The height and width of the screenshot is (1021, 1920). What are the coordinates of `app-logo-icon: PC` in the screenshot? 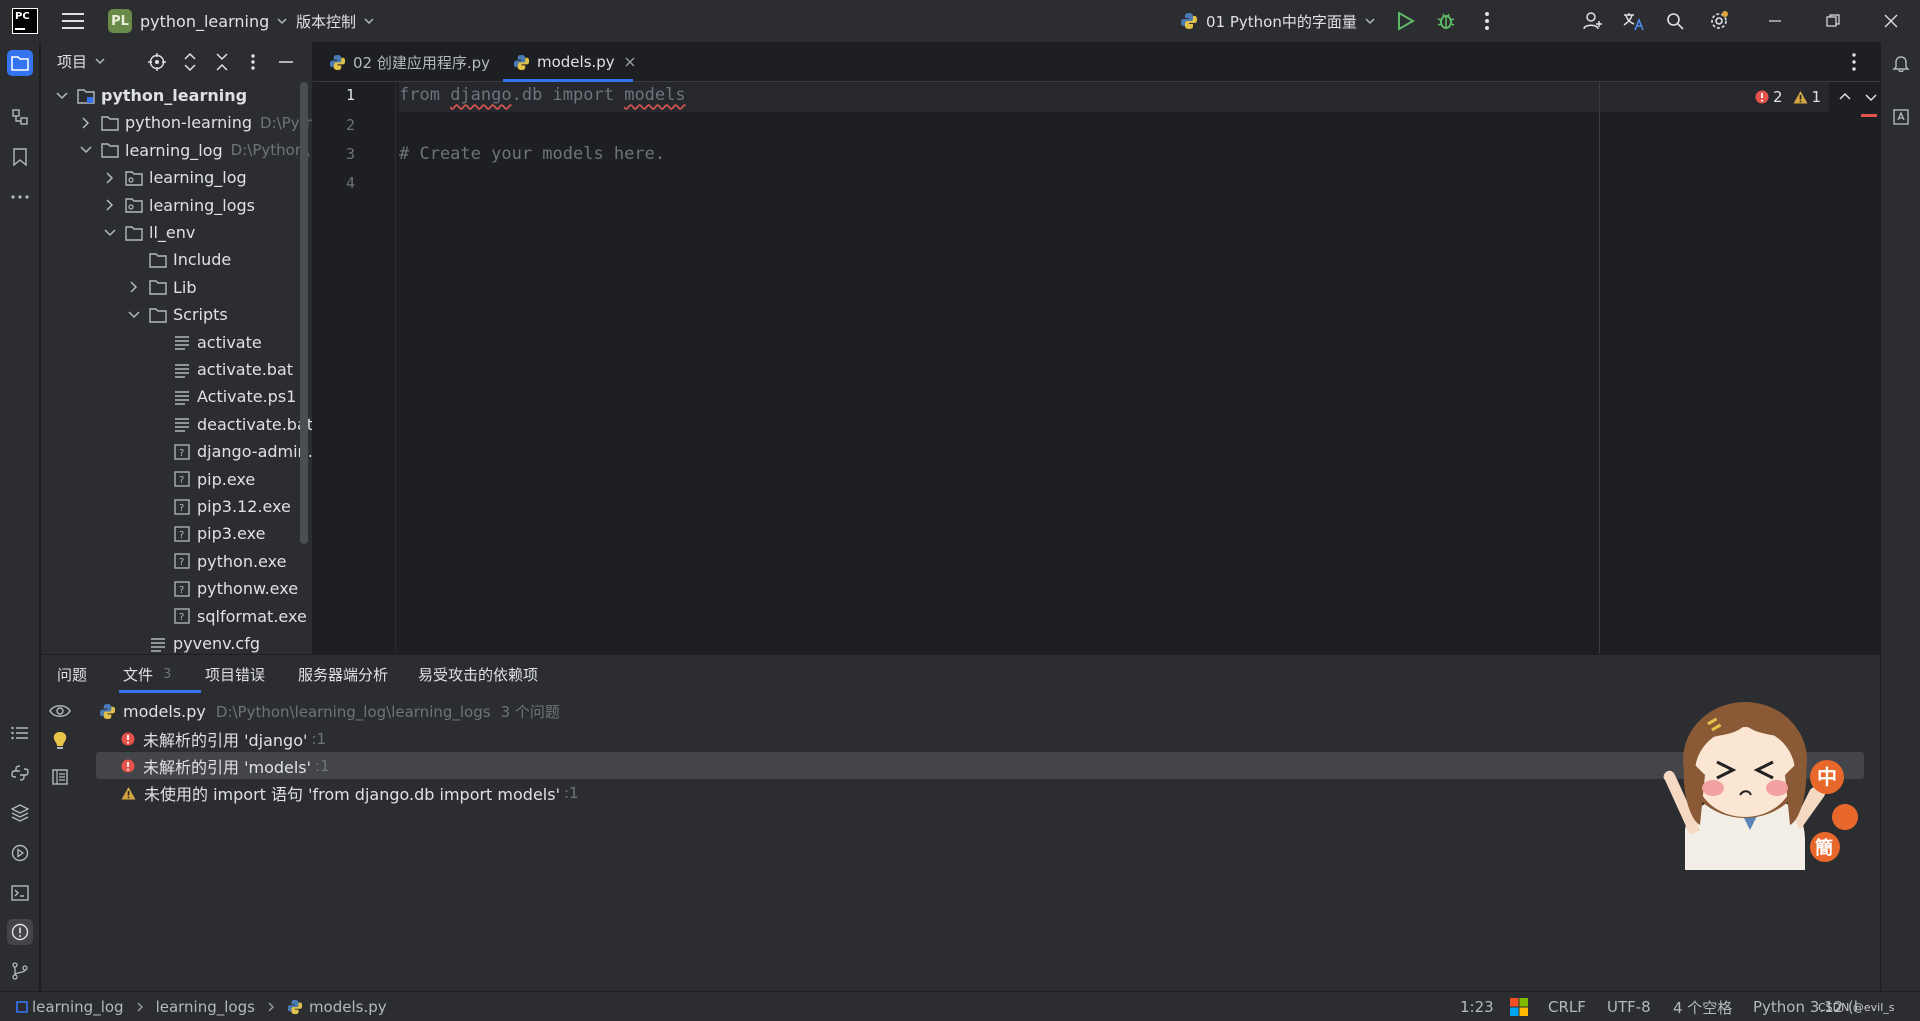 It's located at (25, 21).